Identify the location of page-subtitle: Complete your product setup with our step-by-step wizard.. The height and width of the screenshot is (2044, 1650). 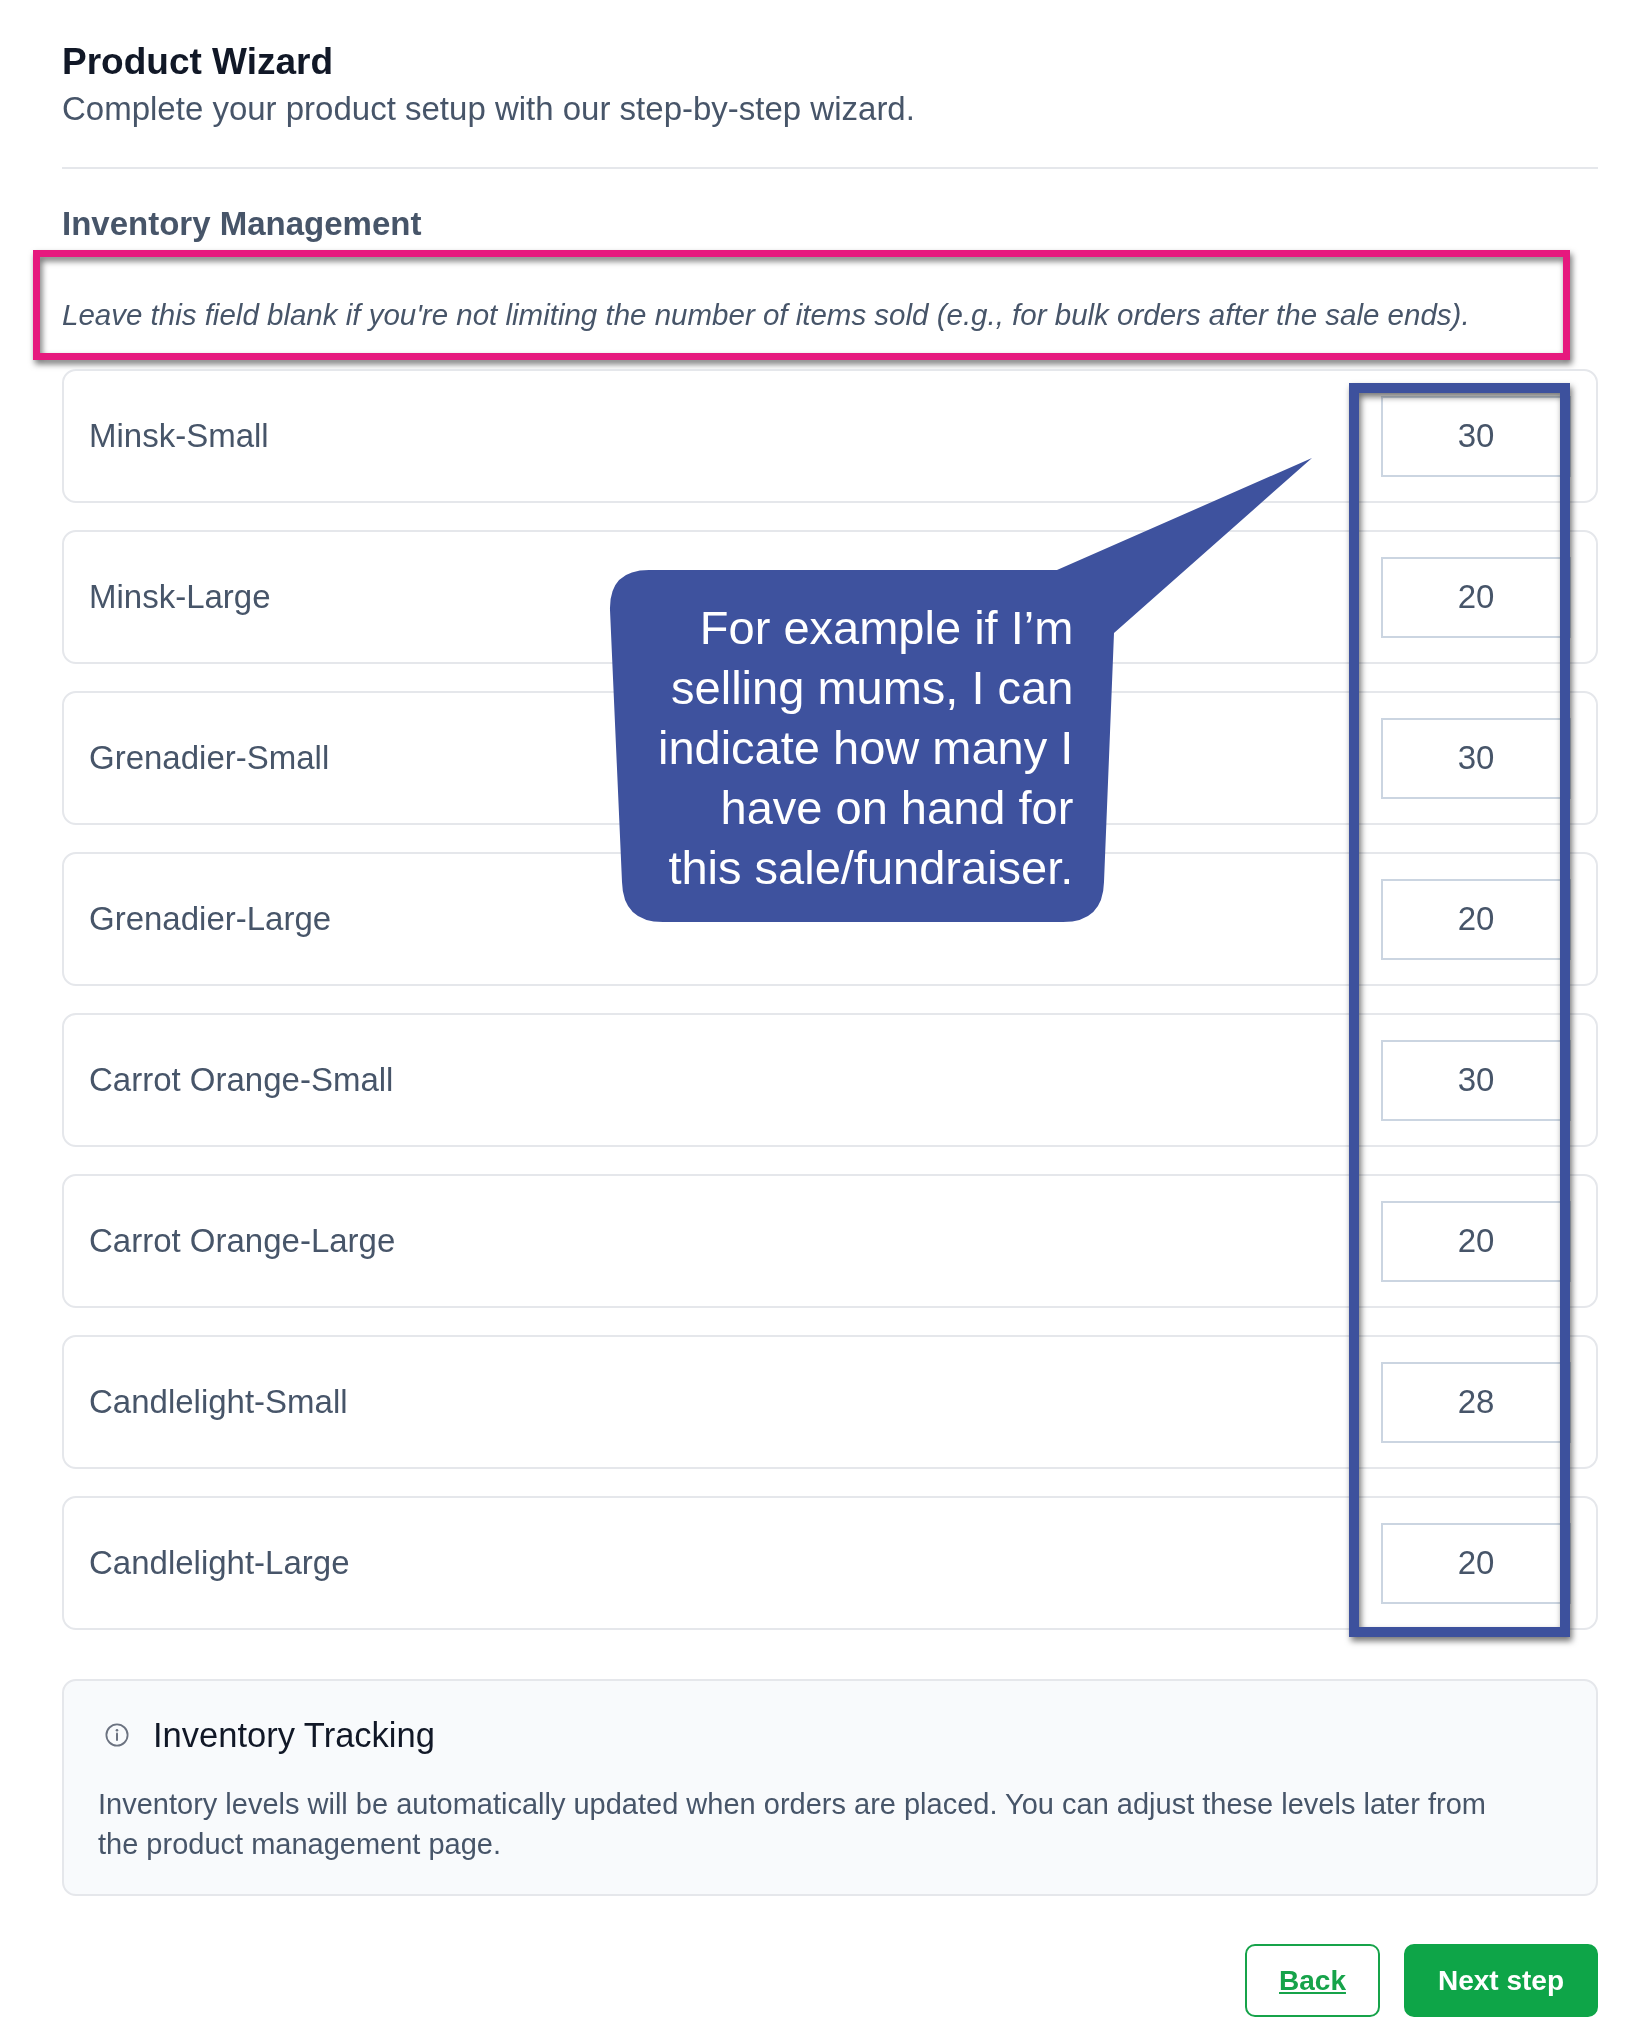
(489, 109).